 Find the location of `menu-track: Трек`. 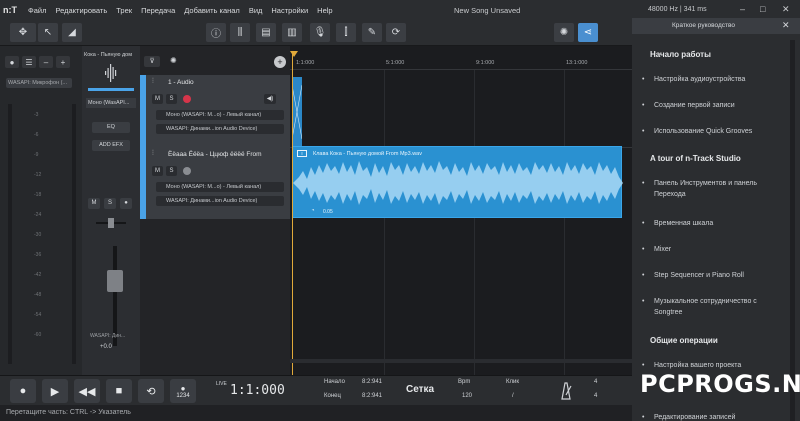

menu-track: Трек is located at coordinates (124, 10).